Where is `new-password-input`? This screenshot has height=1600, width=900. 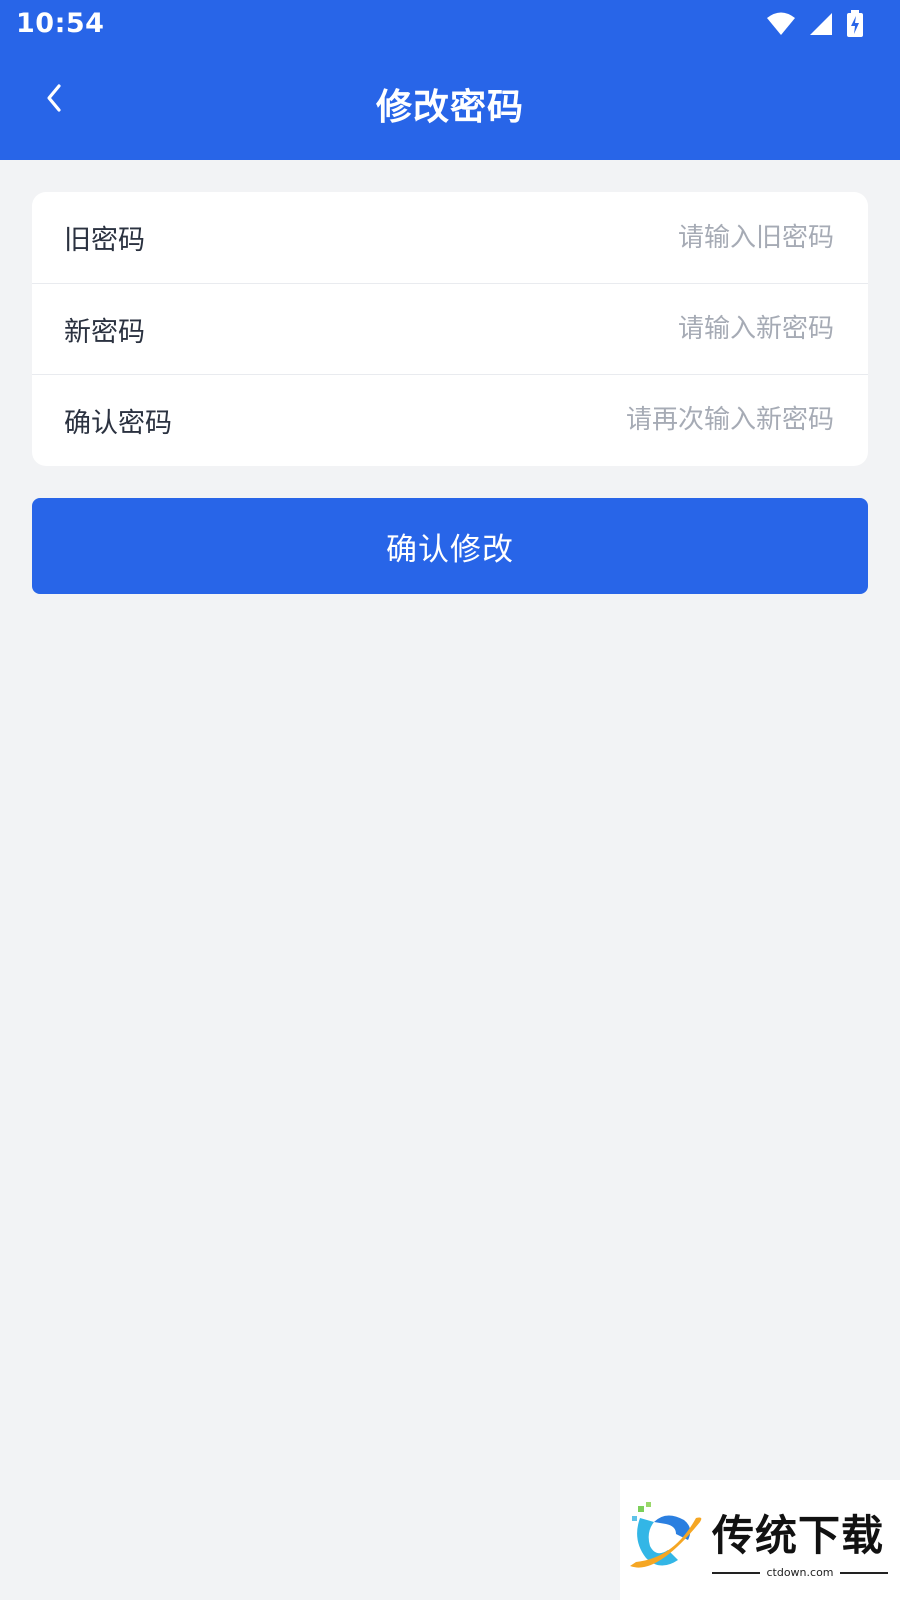 new-password-input is located at coordinates (624, 329).